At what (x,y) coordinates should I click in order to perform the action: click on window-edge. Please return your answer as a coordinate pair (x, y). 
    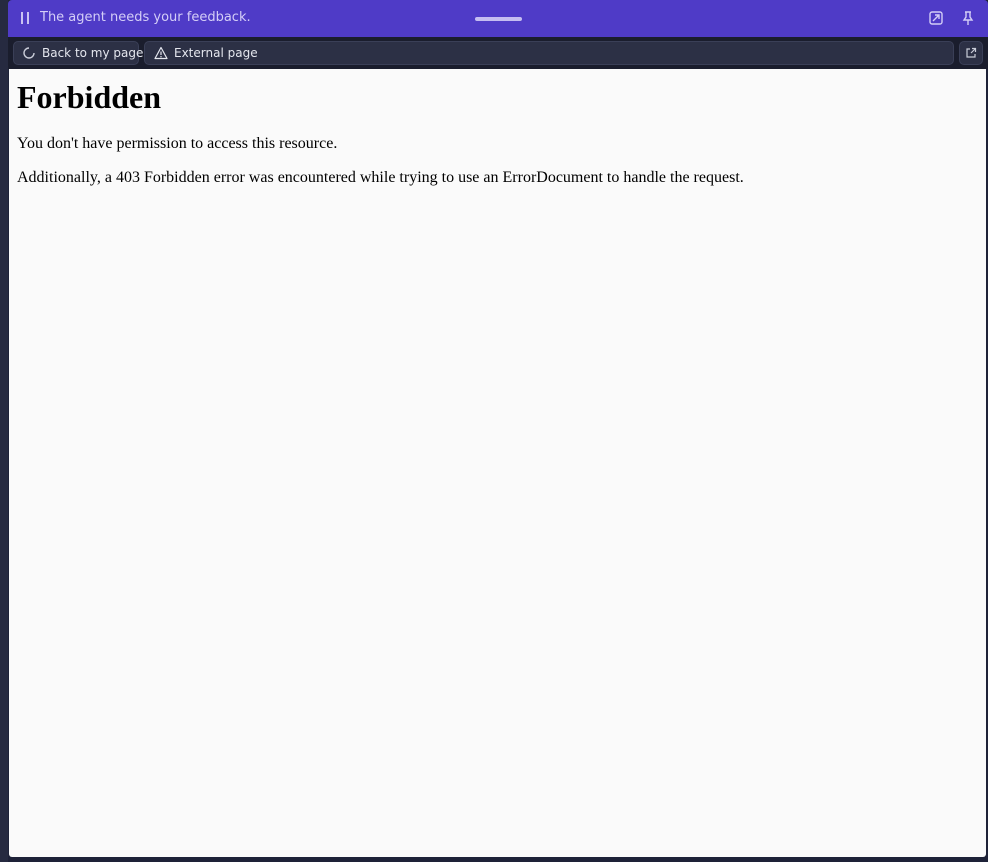
    Looking at the image, I should click on (4, 431).